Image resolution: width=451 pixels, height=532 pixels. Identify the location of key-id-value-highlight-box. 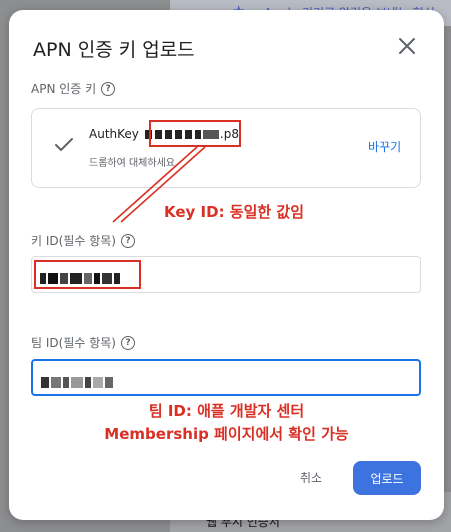
(87, 274).